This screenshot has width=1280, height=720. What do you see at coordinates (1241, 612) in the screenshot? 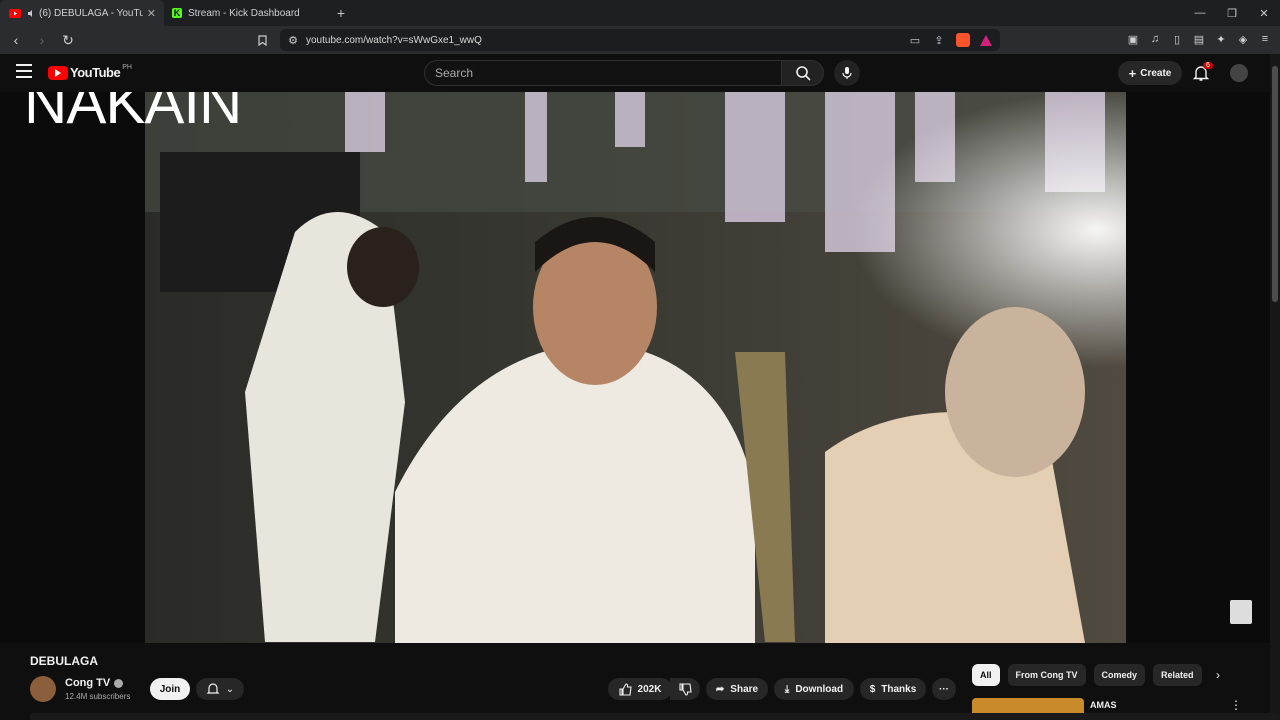
I see `channel-watermark` at bounding box center [1241, 612].